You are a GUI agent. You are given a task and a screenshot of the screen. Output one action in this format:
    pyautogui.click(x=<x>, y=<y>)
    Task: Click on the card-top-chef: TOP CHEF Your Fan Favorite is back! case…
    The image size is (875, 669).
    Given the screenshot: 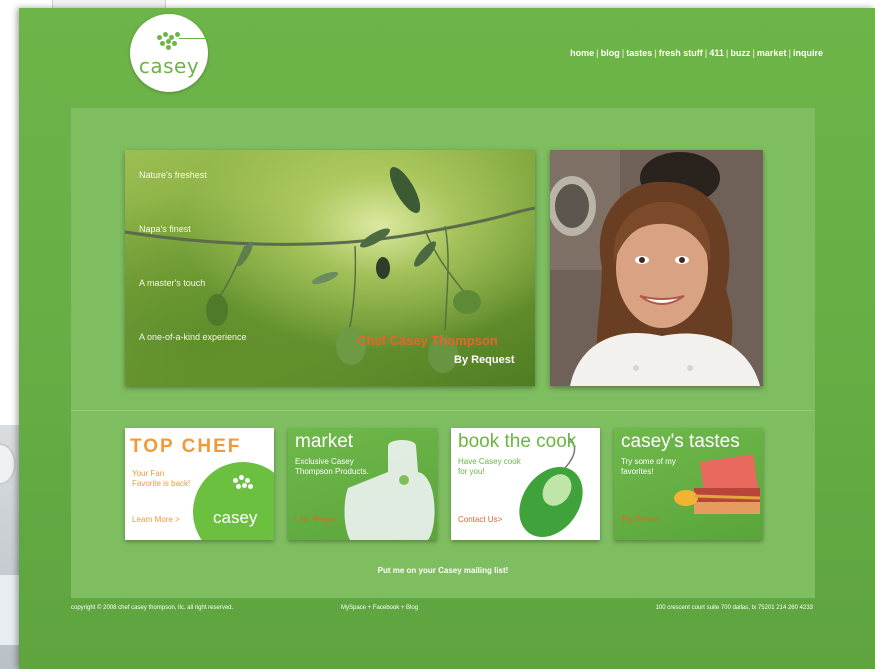 What is the action you would take?
    pyautogui.click(x=199, y=484)
    